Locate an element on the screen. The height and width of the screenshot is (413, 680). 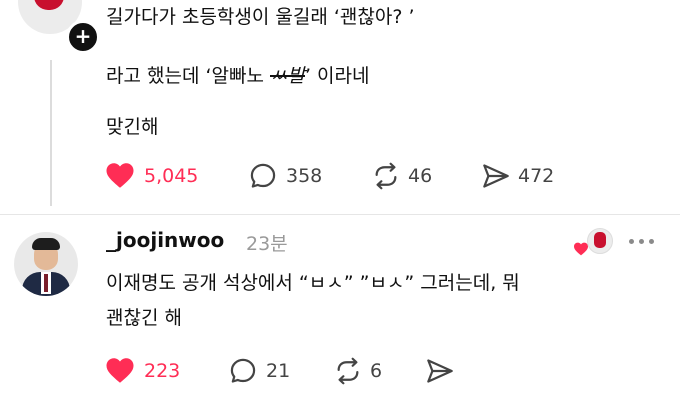
reply-author-avatar is located at coordinates (46, 264).